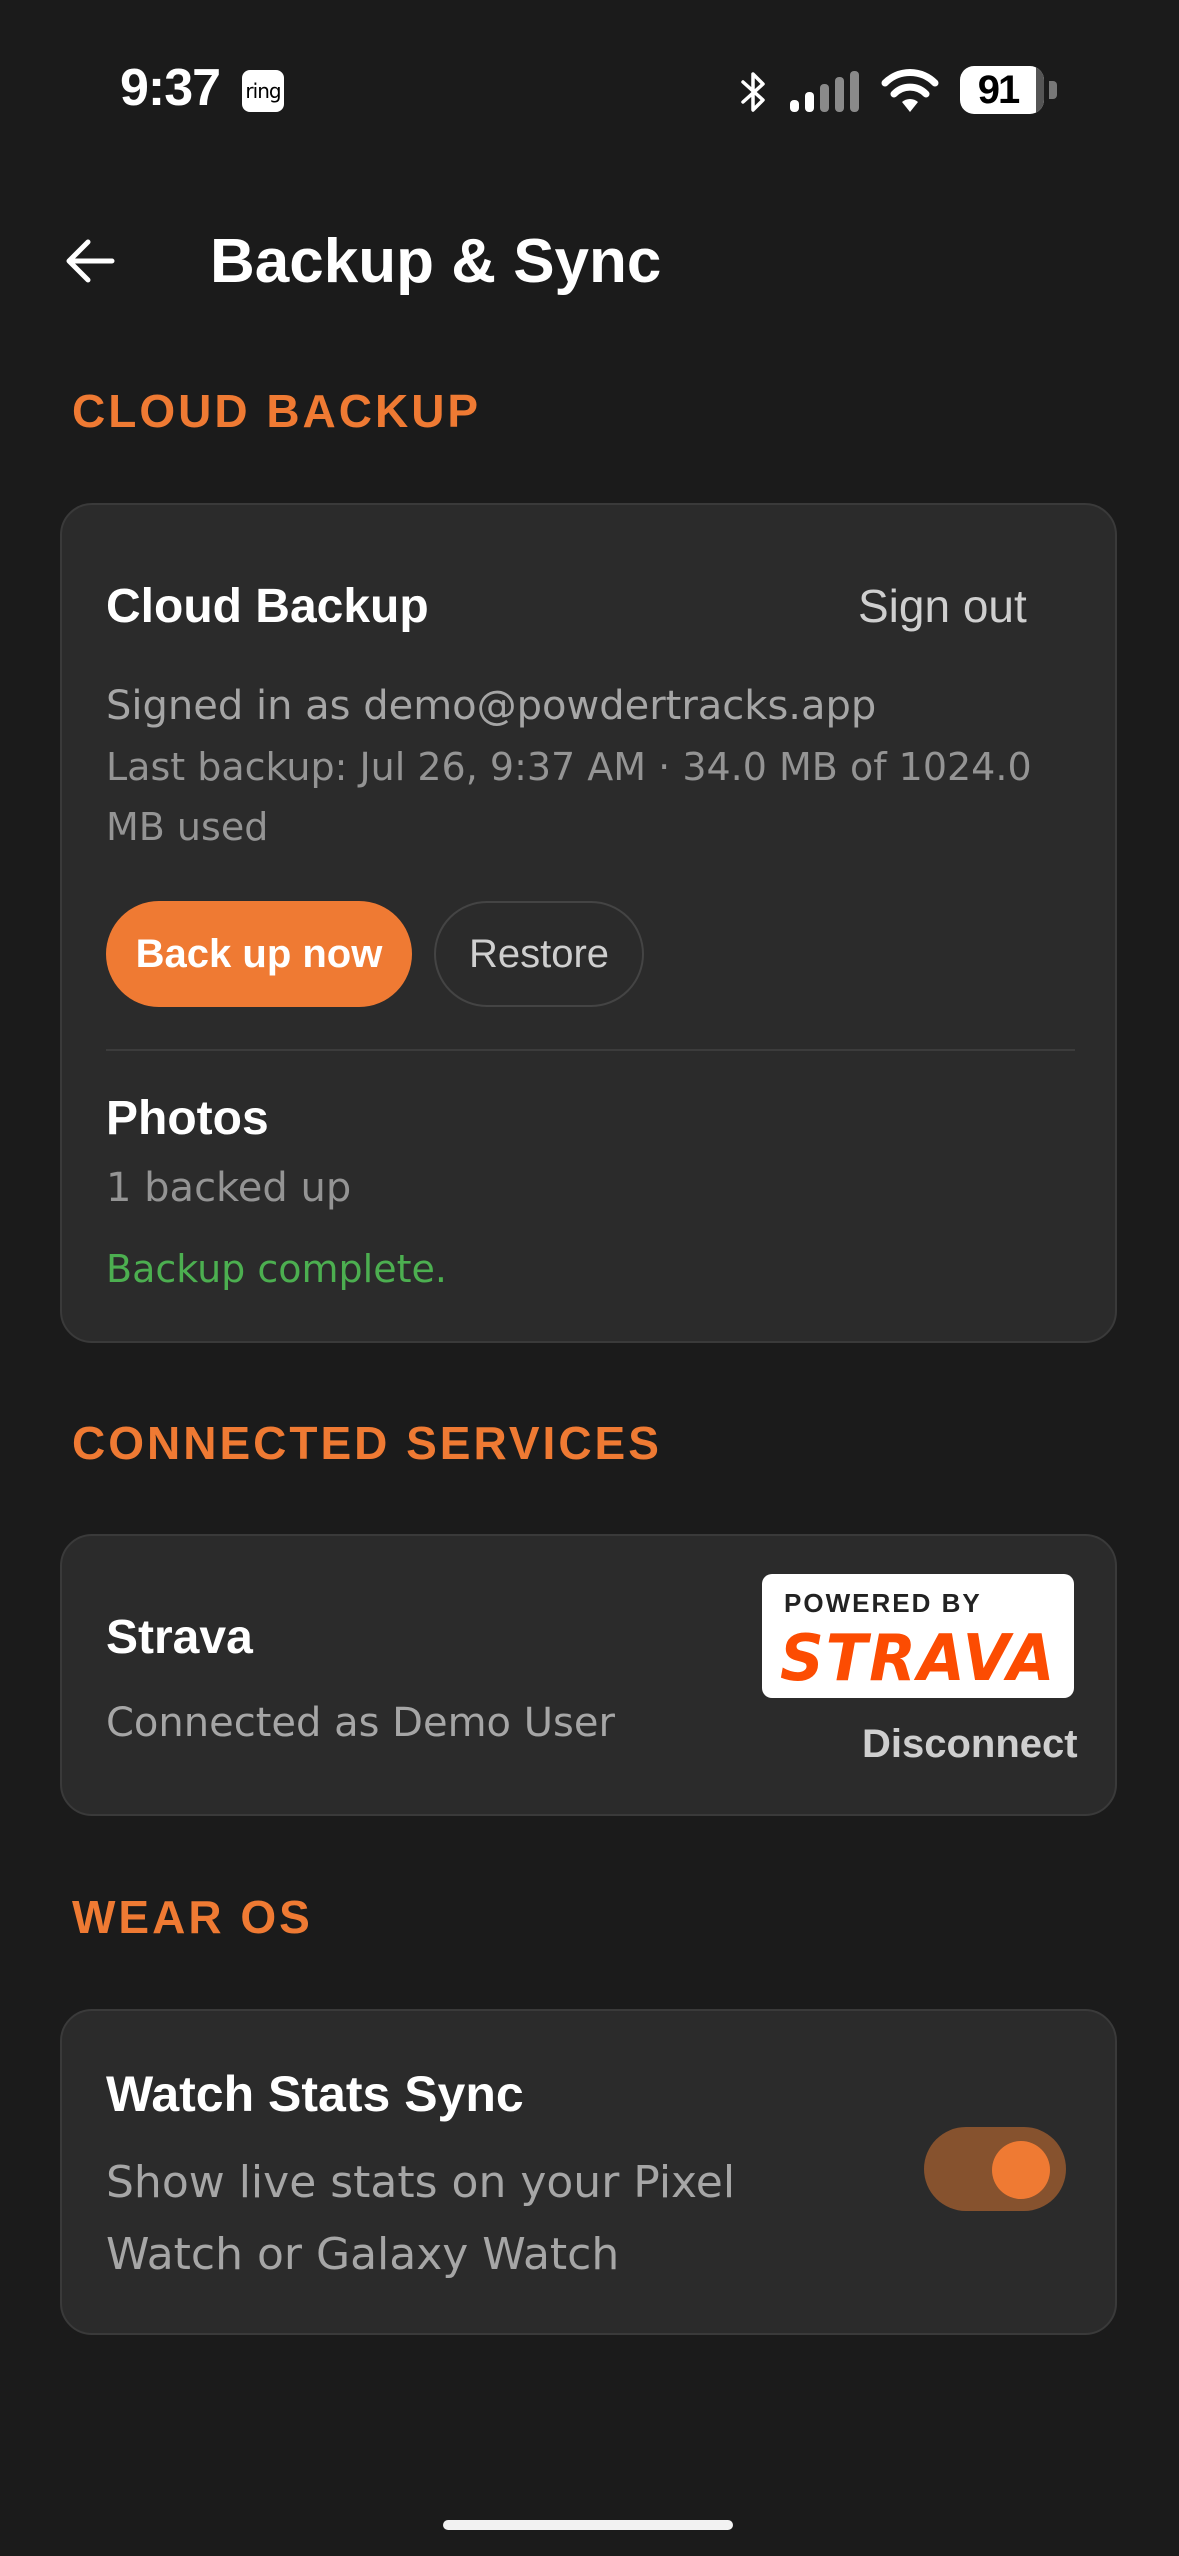 This screenshot has height=2556, width=1179. I want to click on powered-by-label: POWERED BY, so click(883, 1603).